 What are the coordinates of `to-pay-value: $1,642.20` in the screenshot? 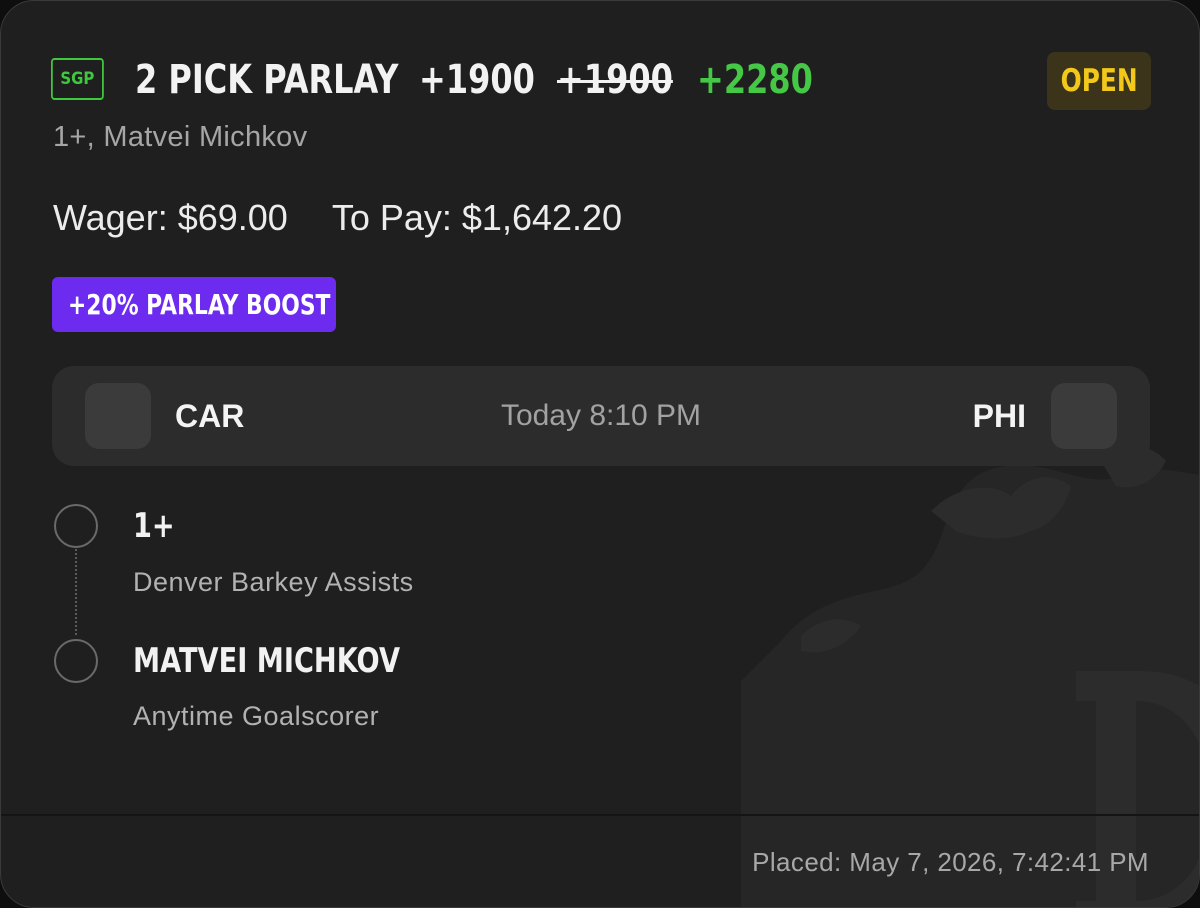 It's located at (542, 217).